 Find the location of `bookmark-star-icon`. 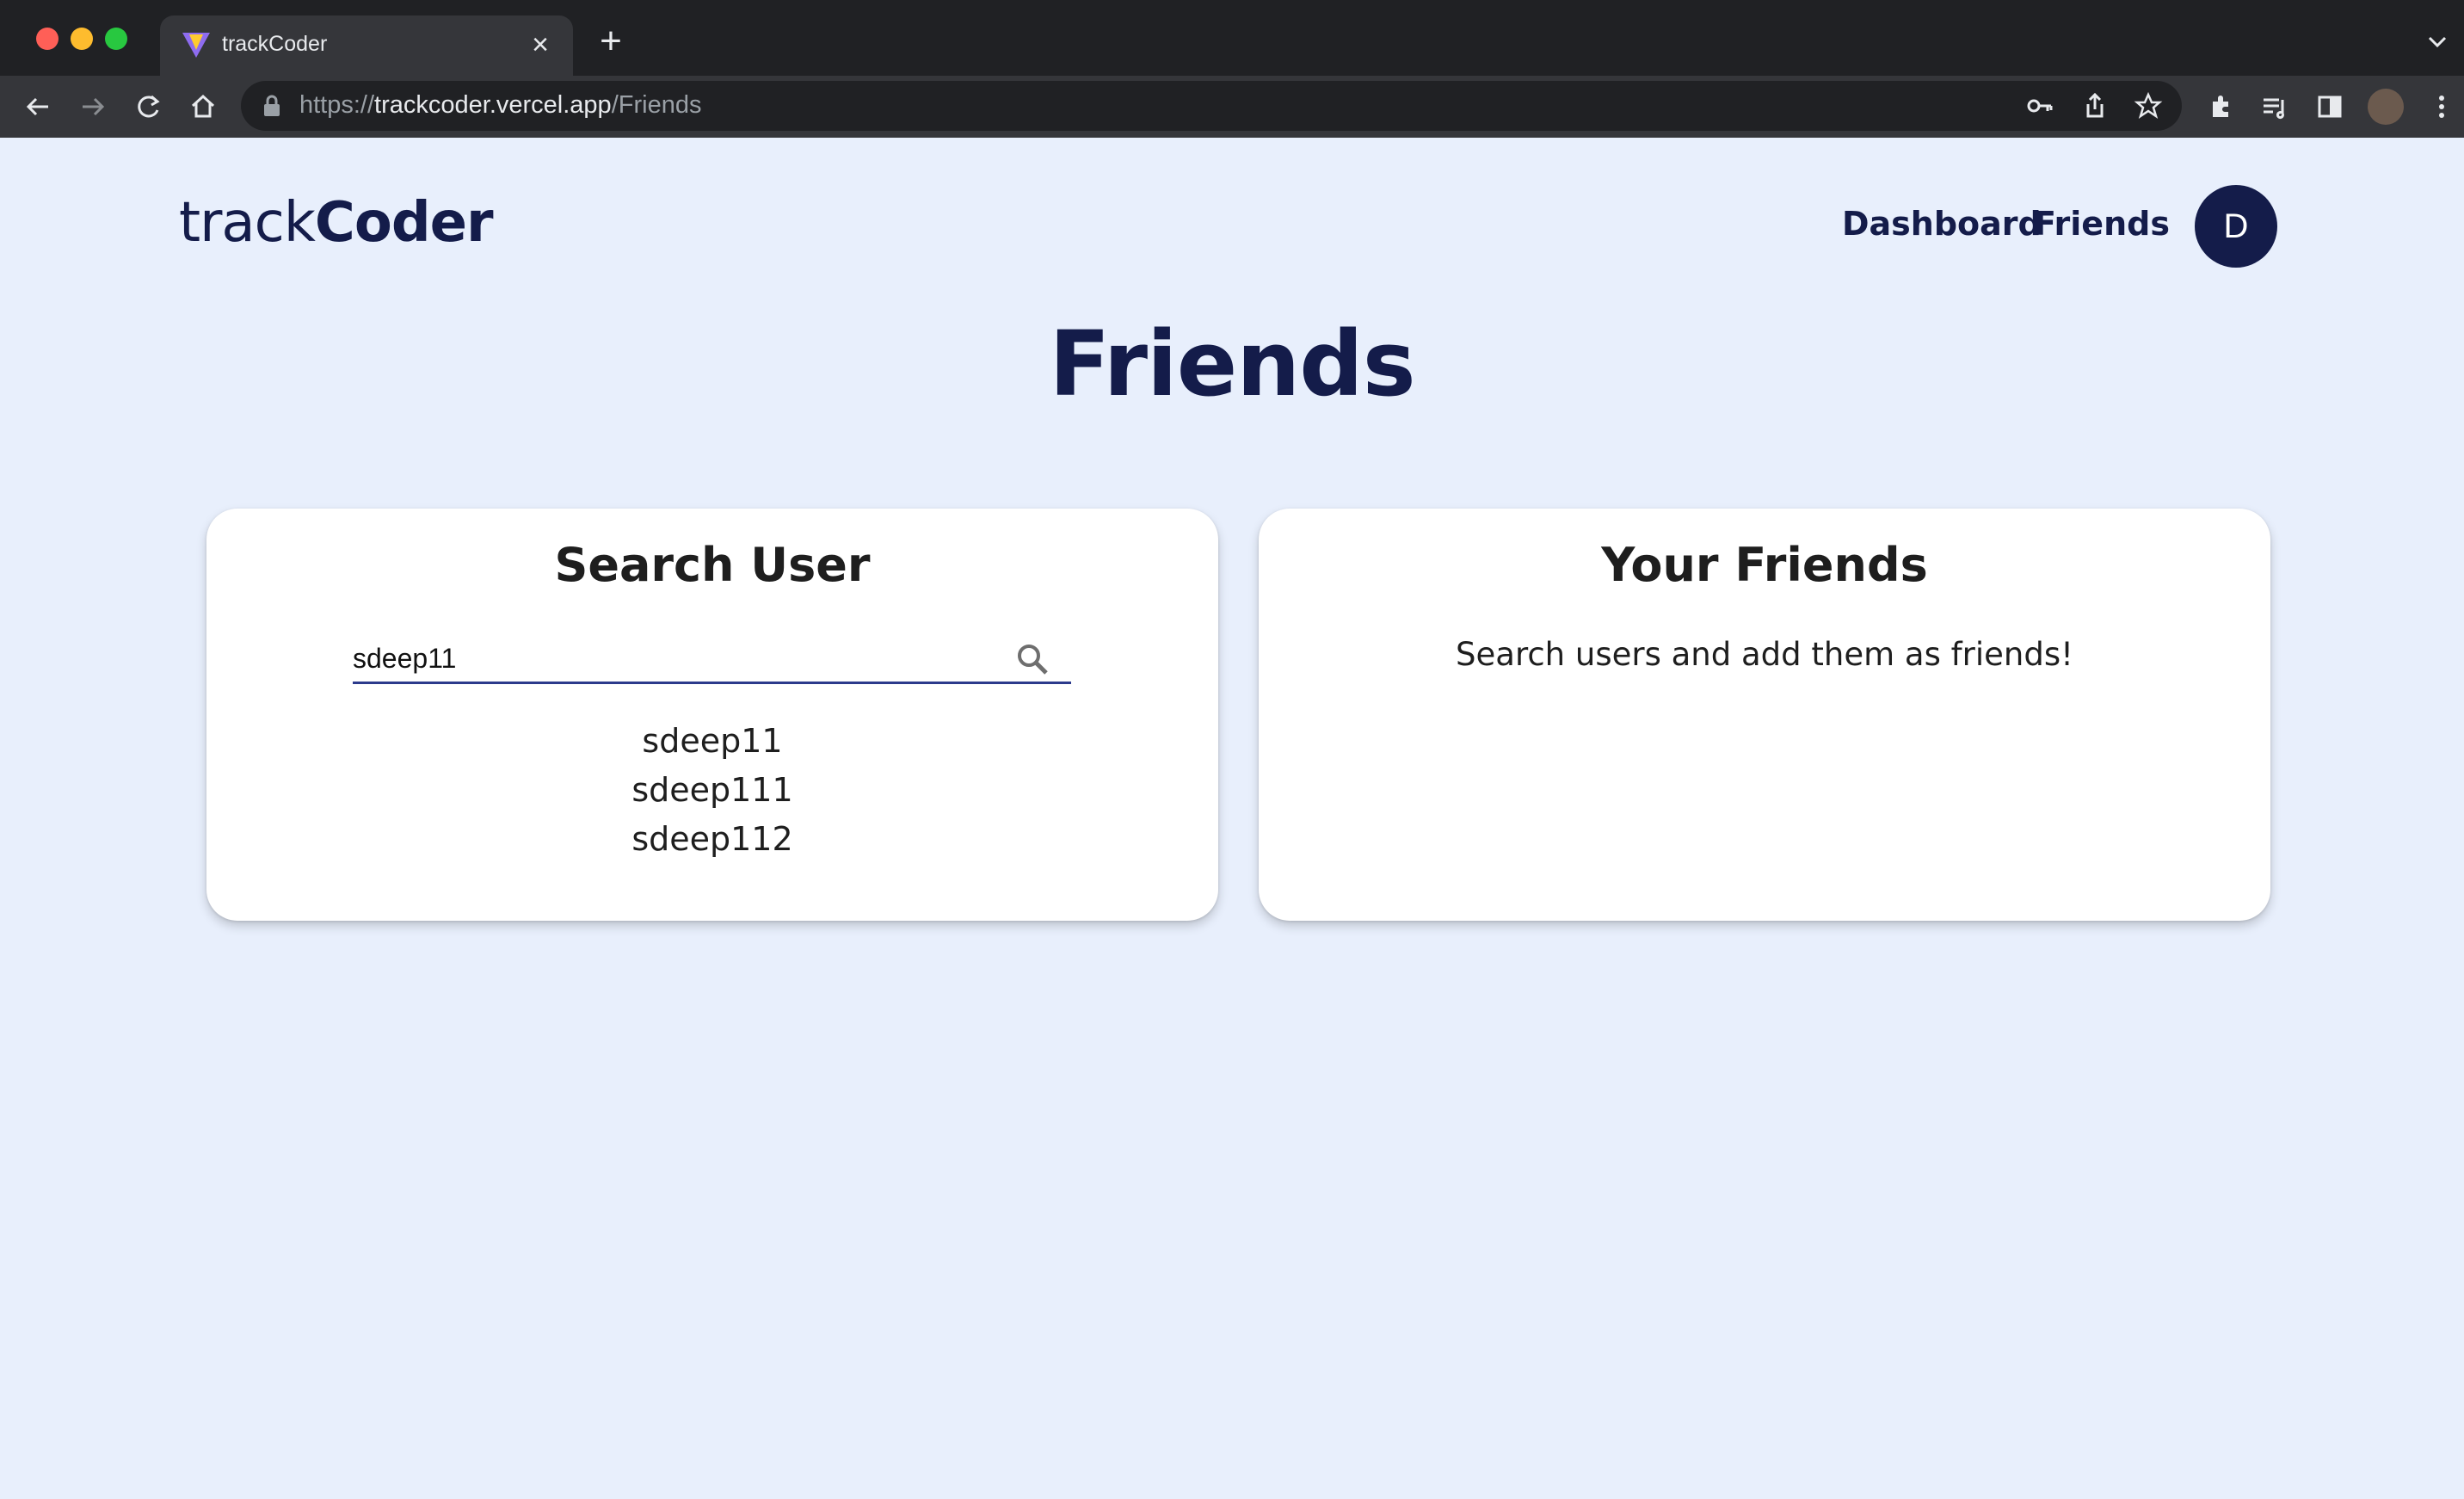

bookmark-star-icon is located at coordinates (2148, 105).